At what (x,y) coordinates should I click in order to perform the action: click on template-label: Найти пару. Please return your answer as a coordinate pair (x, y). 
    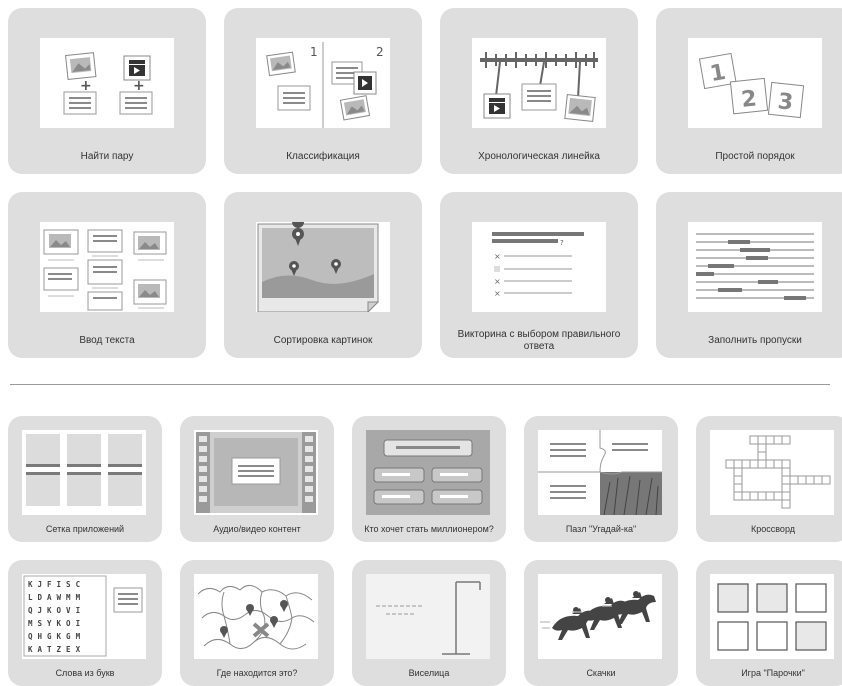
    Looking at the image, I should click on (107, 156).